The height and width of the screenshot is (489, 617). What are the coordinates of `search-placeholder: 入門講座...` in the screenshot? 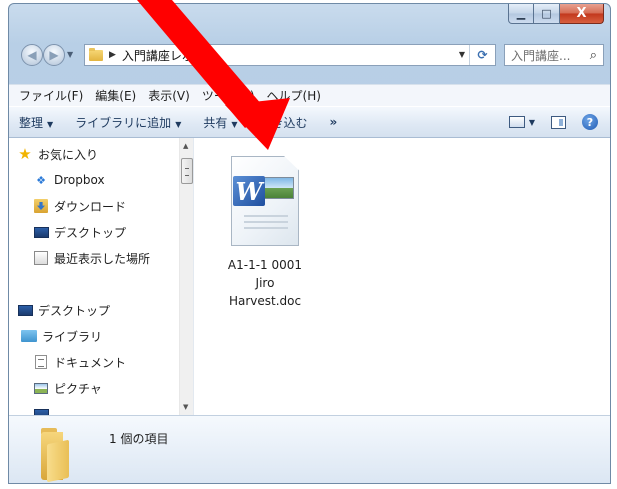 It's located at (541, 55).